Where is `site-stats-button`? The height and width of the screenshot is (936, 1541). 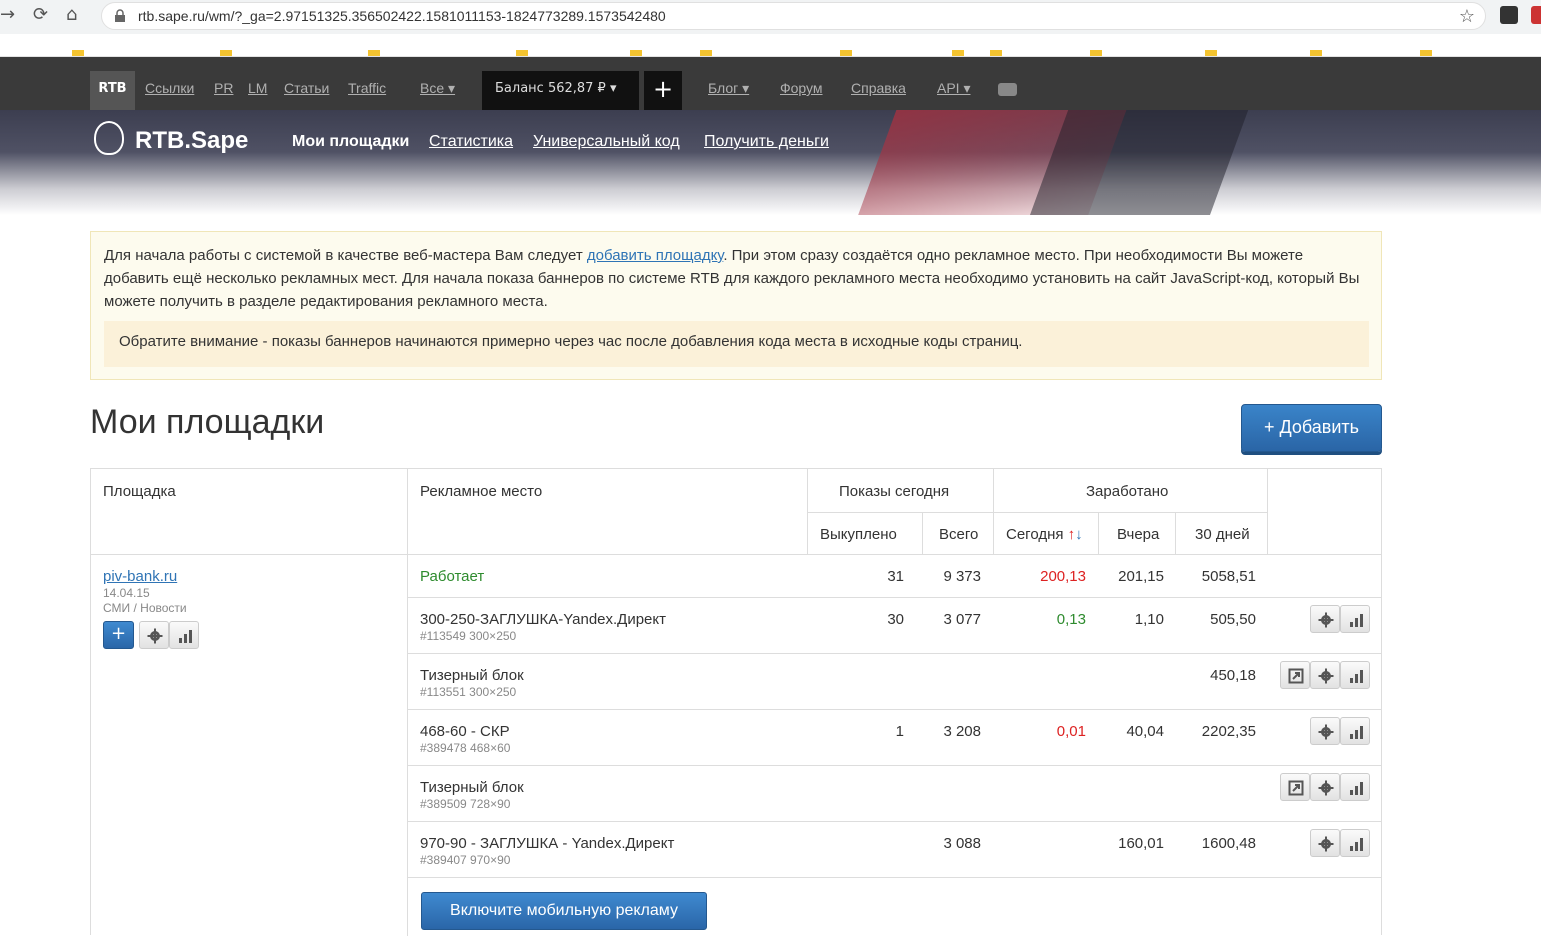 site-stats-button is located at coordinates (184, 635).